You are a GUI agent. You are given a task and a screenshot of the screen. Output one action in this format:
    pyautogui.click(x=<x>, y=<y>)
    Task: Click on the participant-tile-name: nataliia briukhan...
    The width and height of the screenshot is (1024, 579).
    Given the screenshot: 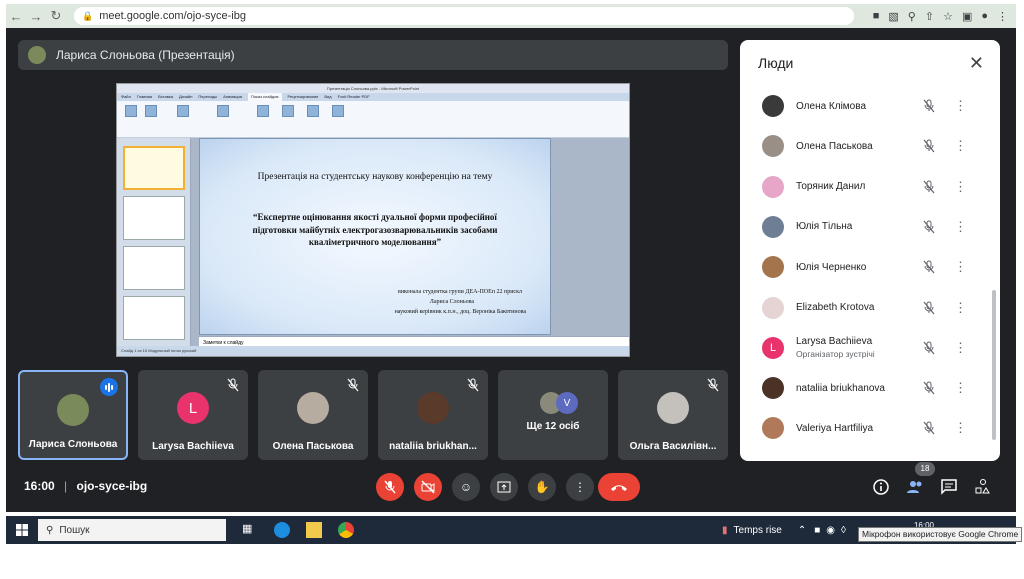 What is the action you would take?
    pyautogui.click(x=433, y=446)
    